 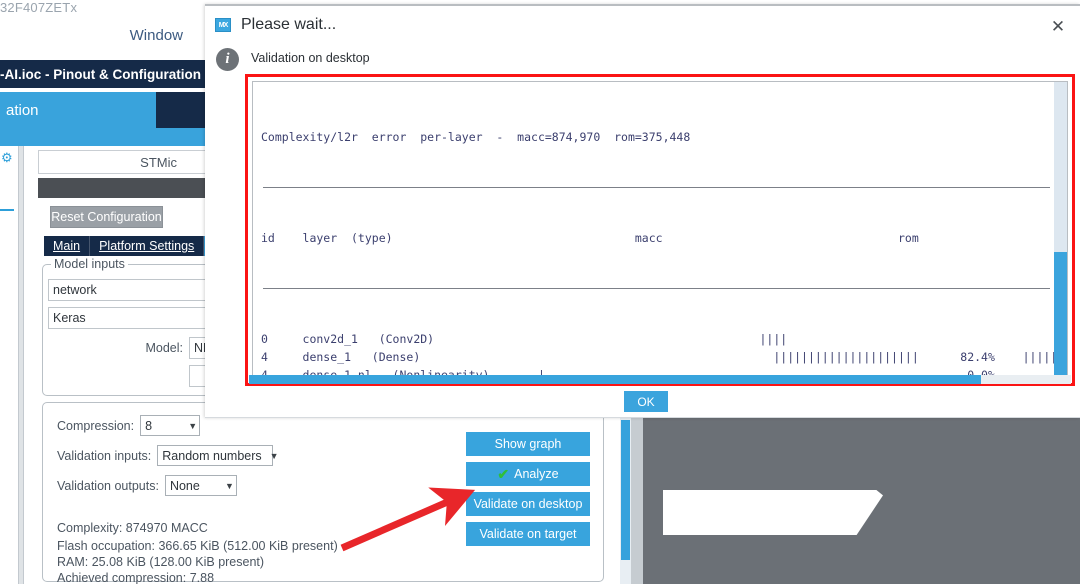 I want to click on validation-inputs-value: Random numbers, so click(x=212, y=455).